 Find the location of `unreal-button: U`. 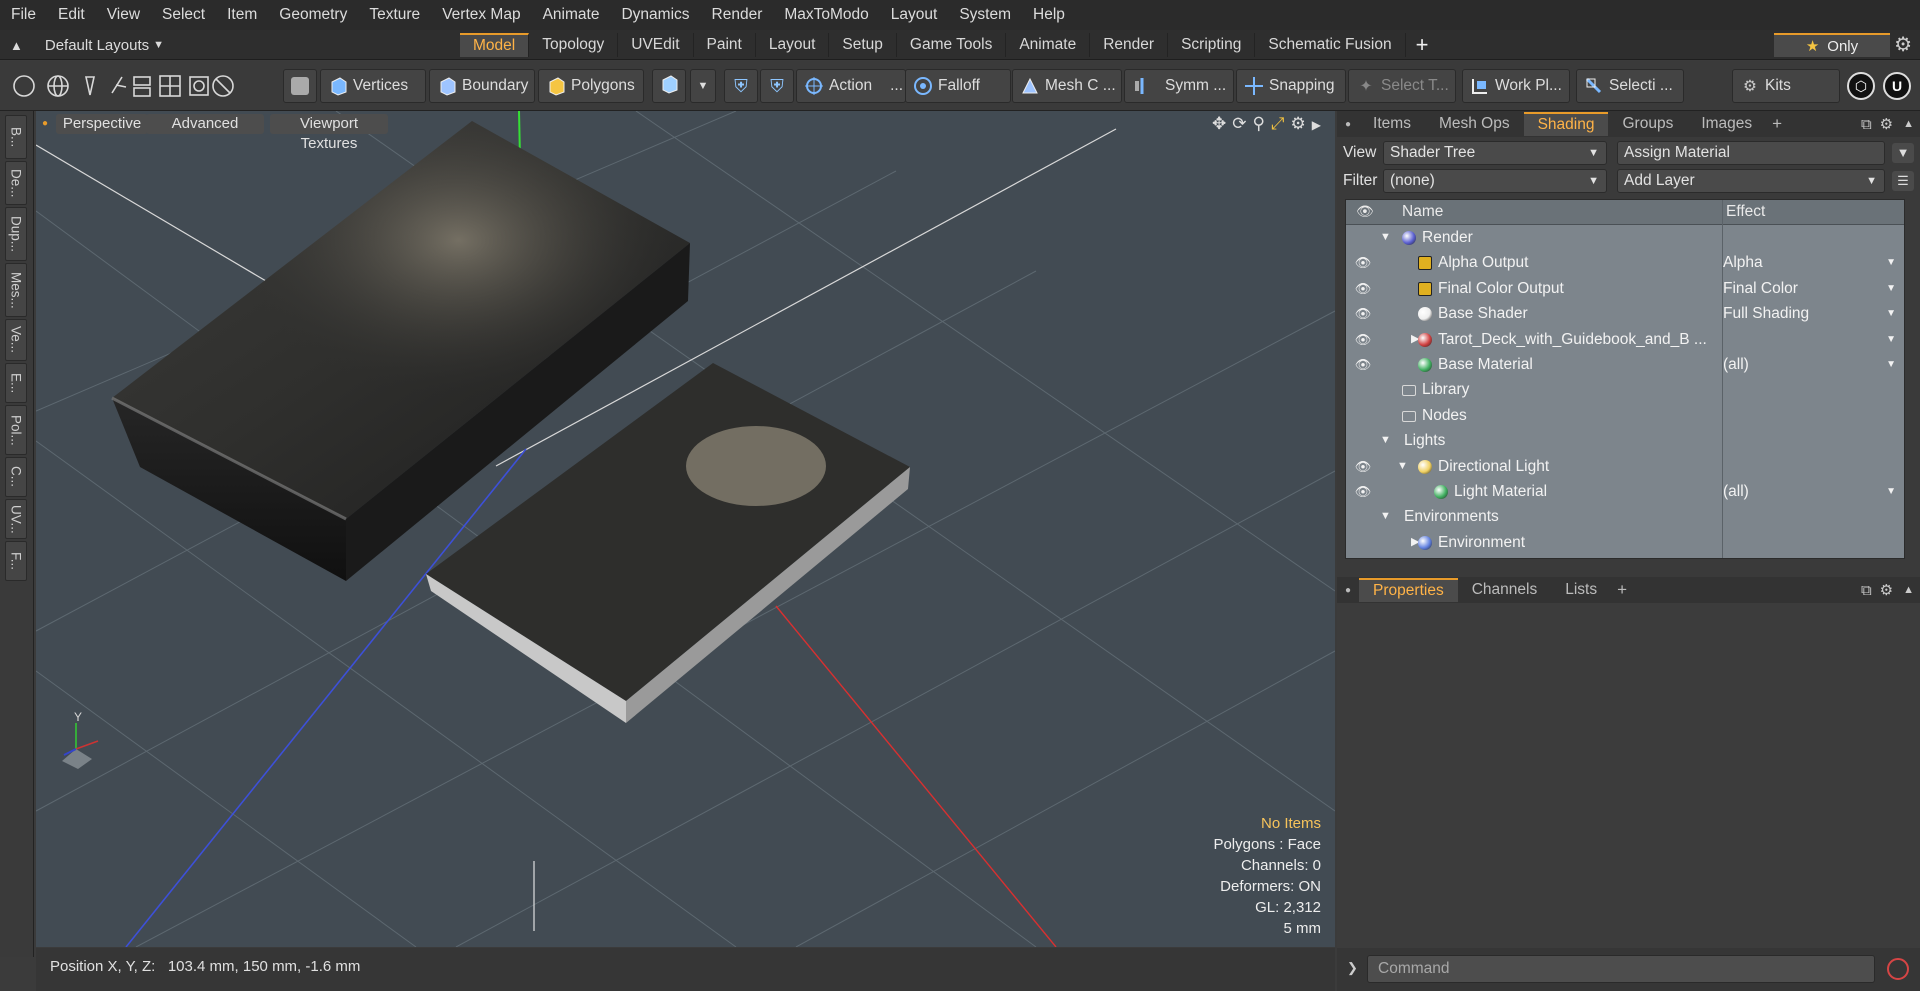

unreal-button: U is located at coordinates (1897, 86).